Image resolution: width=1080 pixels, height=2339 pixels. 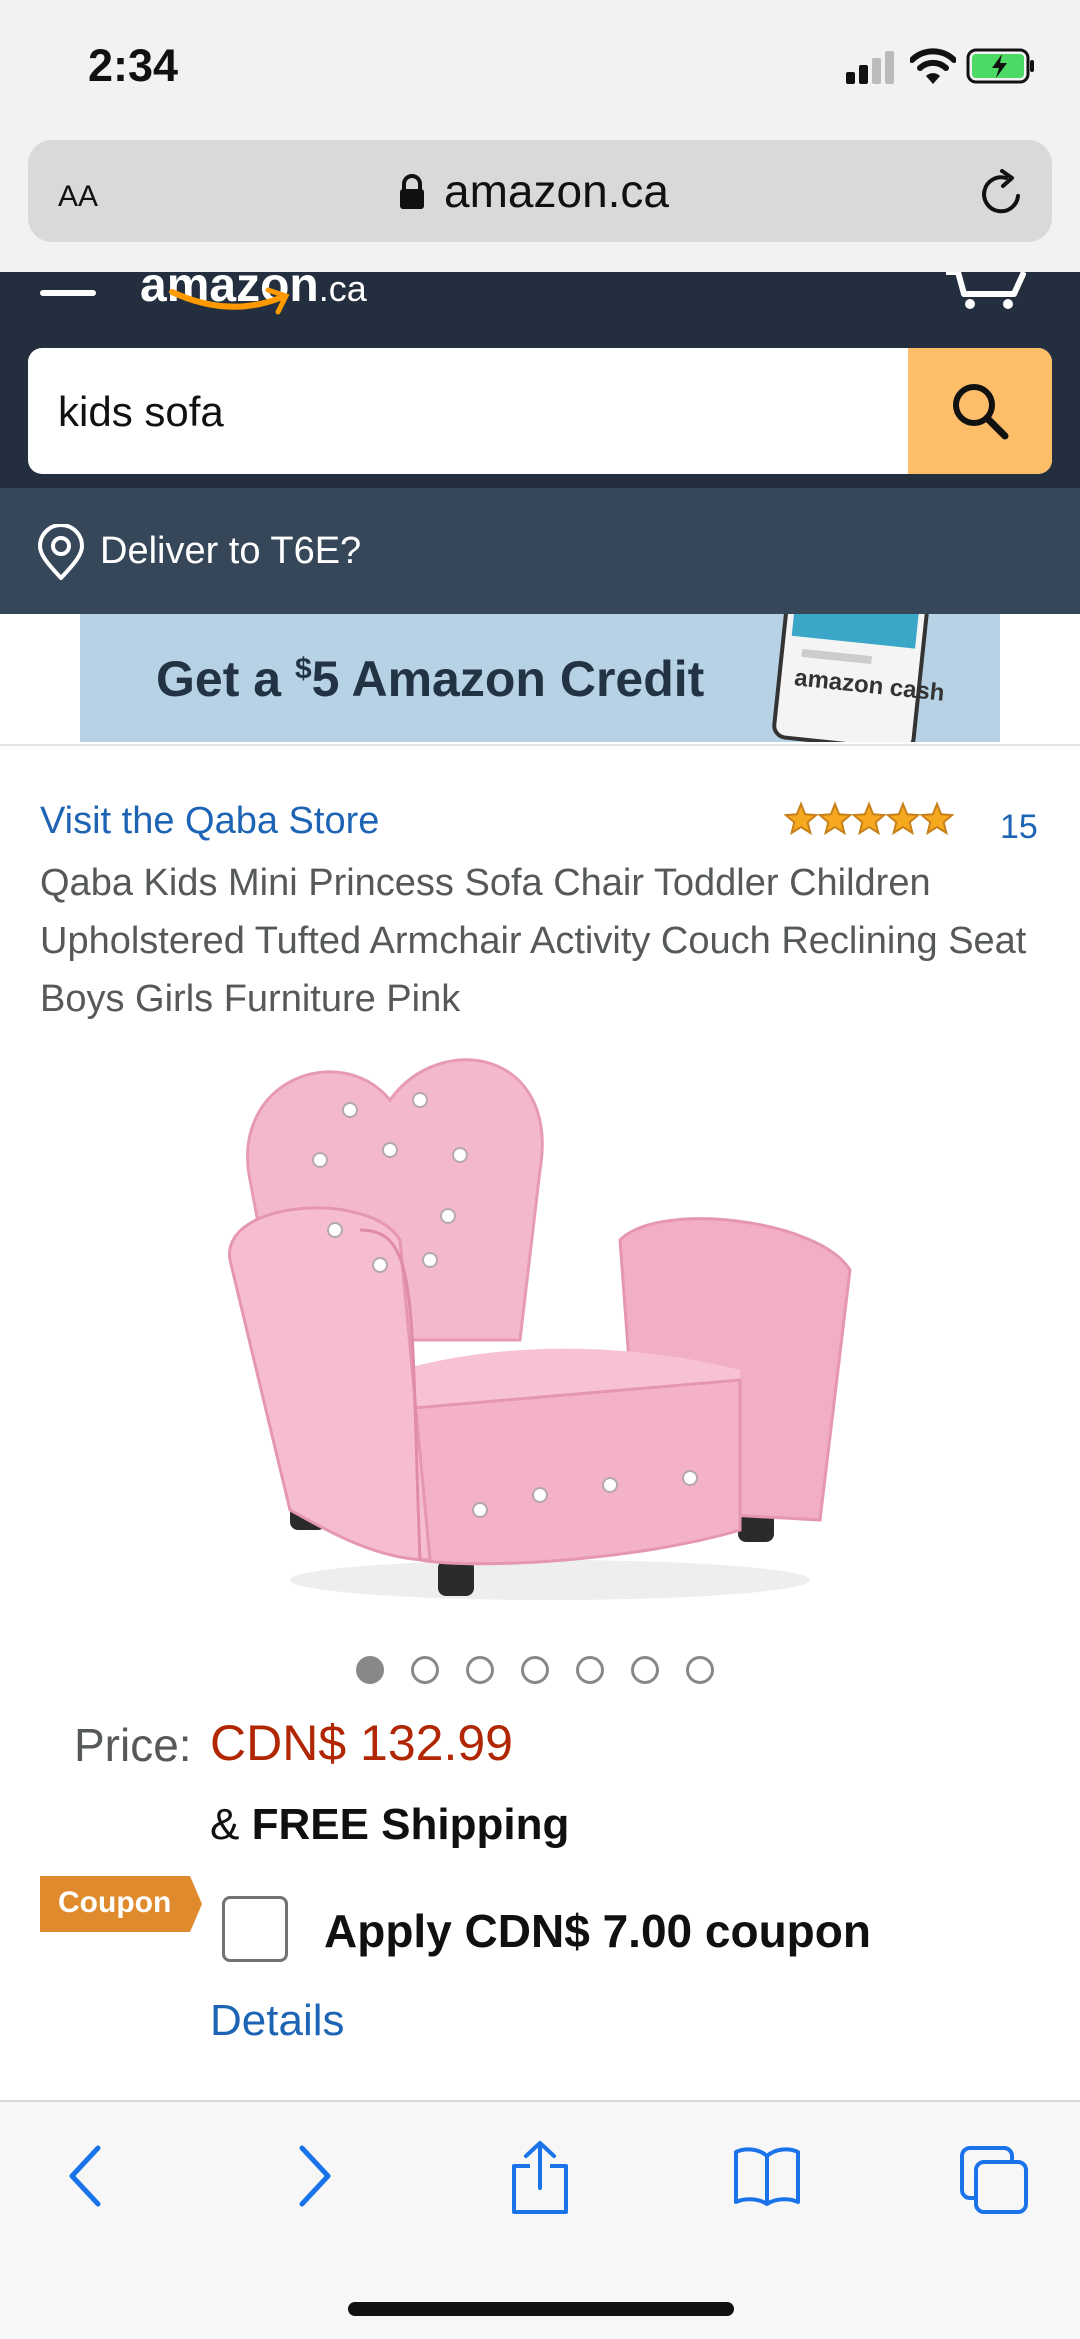 I want to click on bookmarks-icon, so click(x=767, y=2176).